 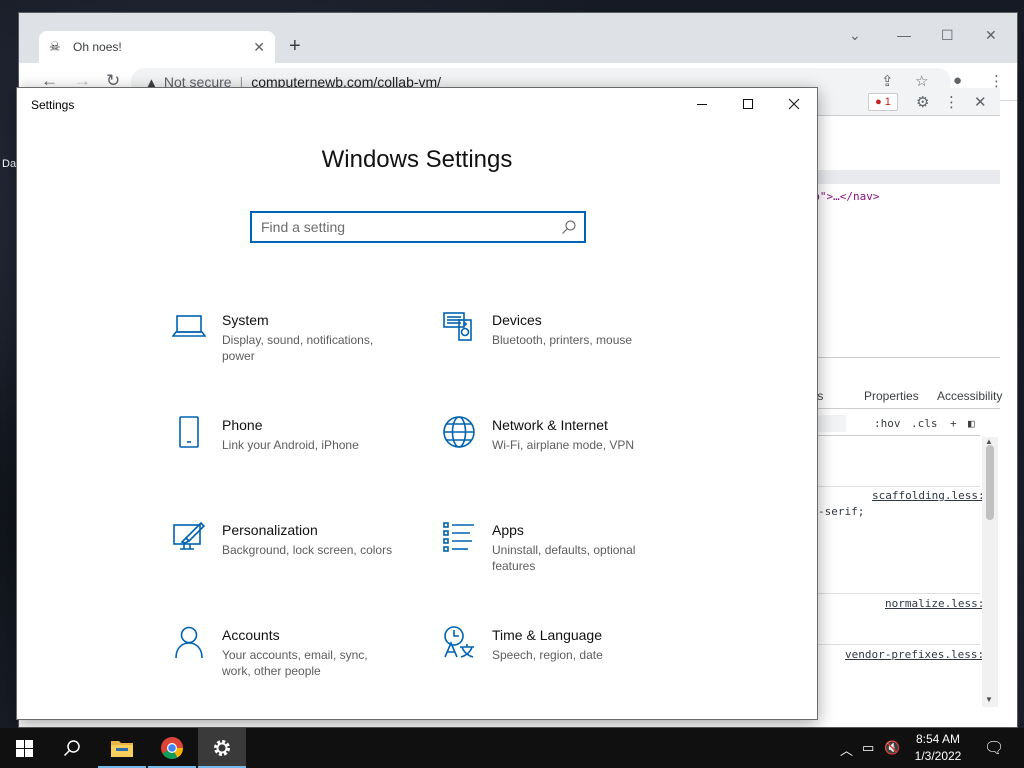 What do you see at coordinates (508, 530) in the screenshot?
I see `category-title: Apps` at bounding box center [508, 530].